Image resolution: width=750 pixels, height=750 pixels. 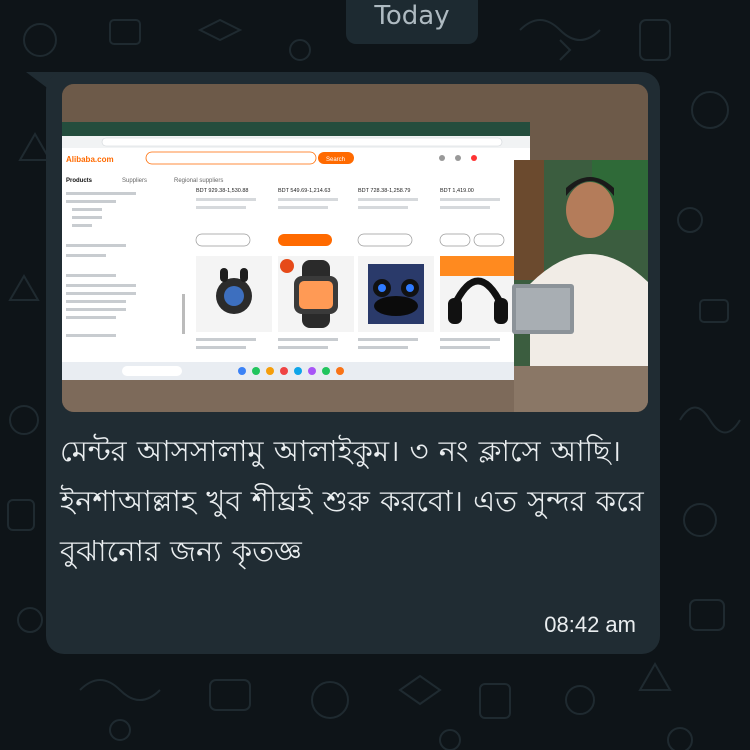 What do you see at coordinates (134, 181) in the screenshot?
I see `filter-tab-suppliers: Suppliers` at bounding box center [134, 181].